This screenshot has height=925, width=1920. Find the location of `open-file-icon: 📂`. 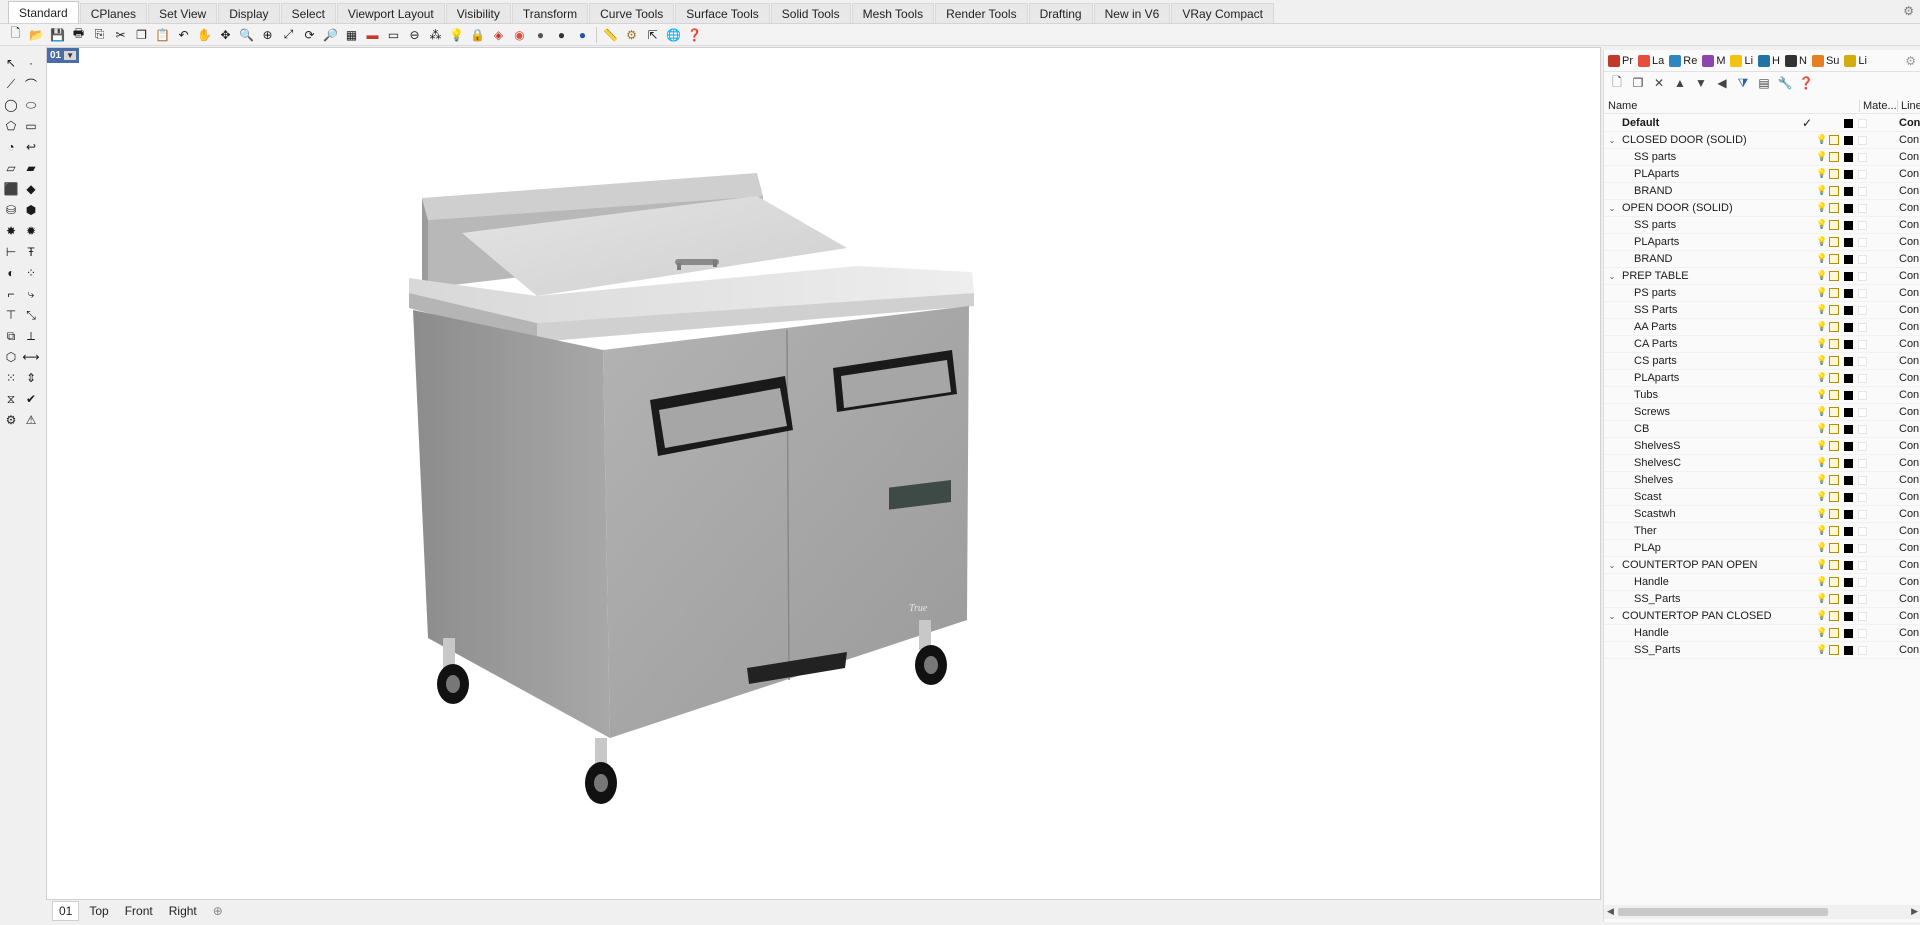

open-file-icon: 📂 is located at coordinates (36, 35).